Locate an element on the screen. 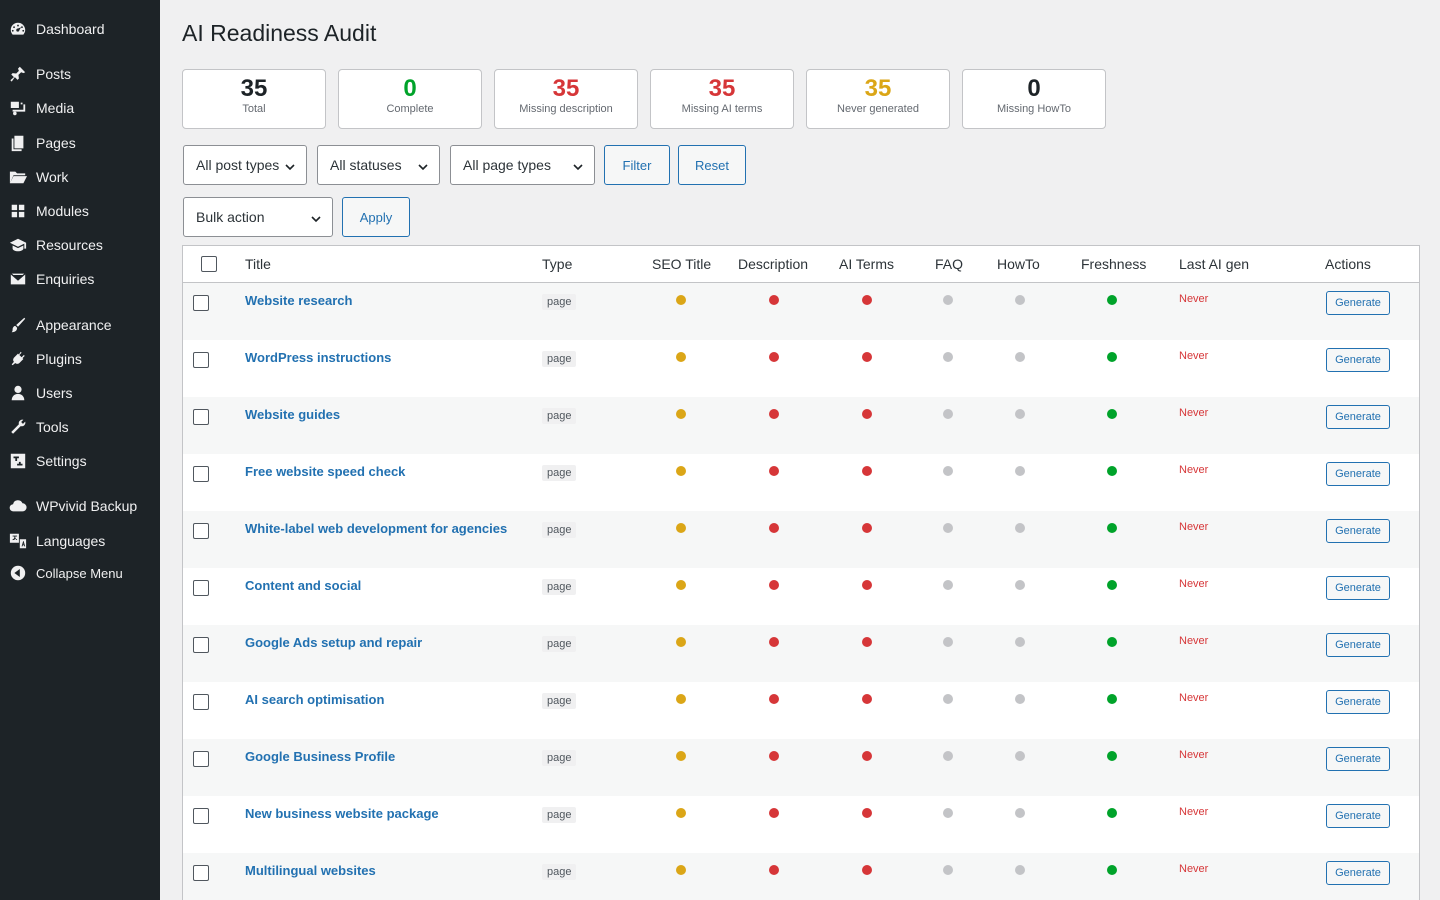 This screenshot has height=900, width=1440. column-header-freshness: Freshness is located at coordinates (1113, 264).